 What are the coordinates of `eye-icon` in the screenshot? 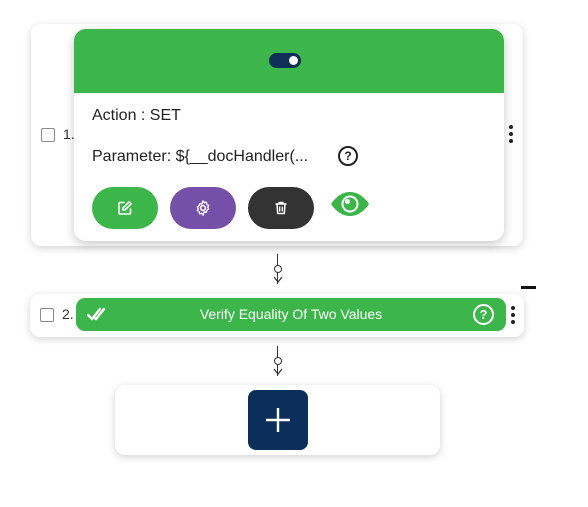 It's located at (350, 204).